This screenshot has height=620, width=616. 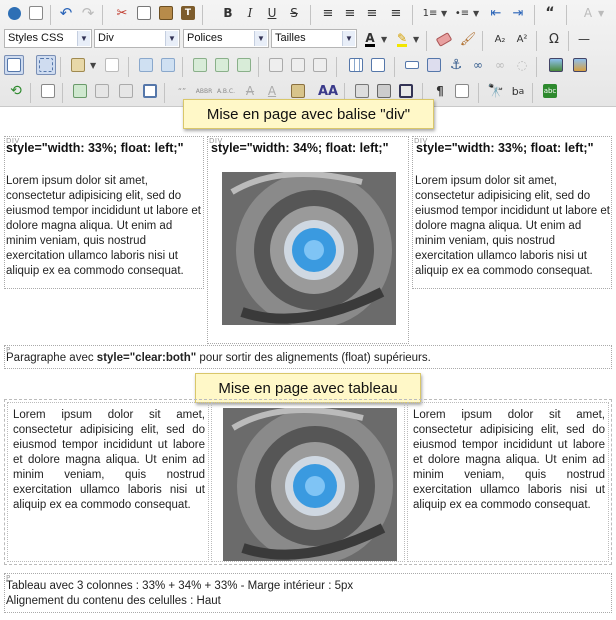 What do you see at coordinates (550, 91) in the screenshot?
I see `spellcheck-icon: abc` at bounding box center [550, 91].